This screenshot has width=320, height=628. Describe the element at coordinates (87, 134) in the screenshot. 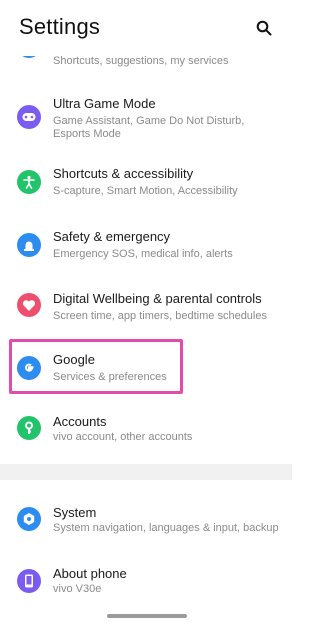

I see `settings-item-subtitle-line2: Esports Mode` at that location.